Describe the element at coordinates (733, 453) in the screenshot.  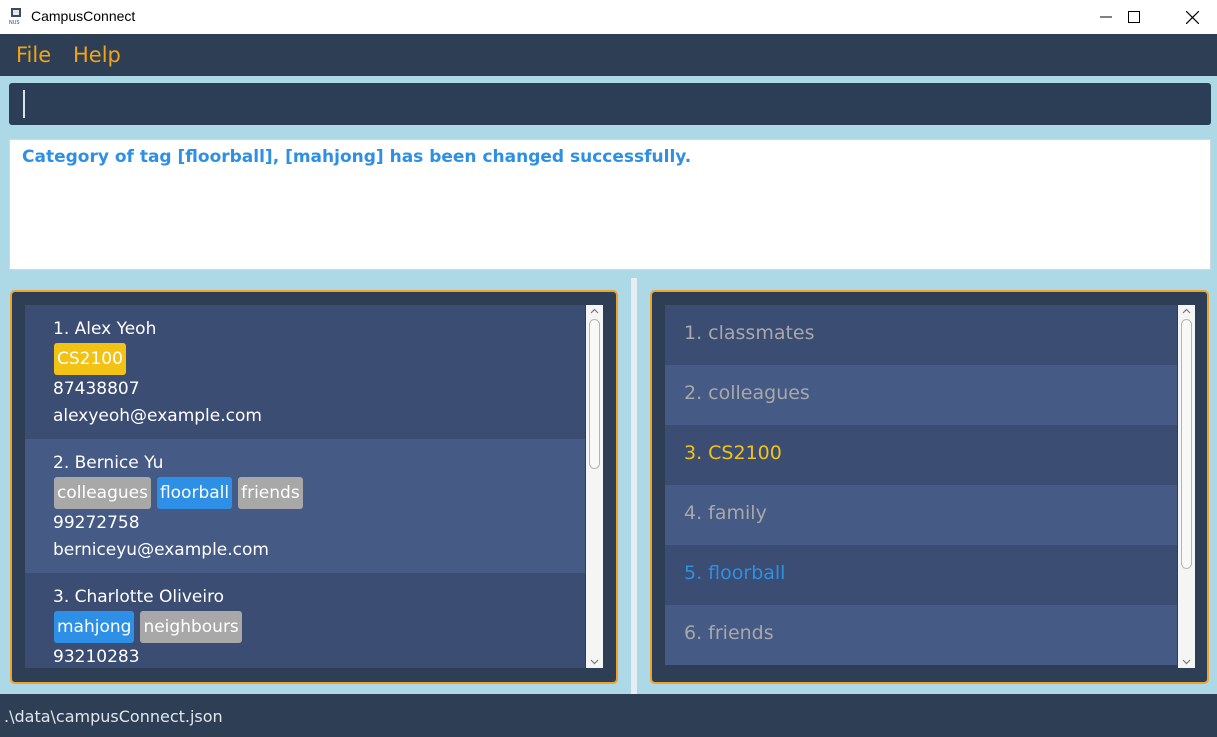
I see `category-label: 3. CS2100` at that location.